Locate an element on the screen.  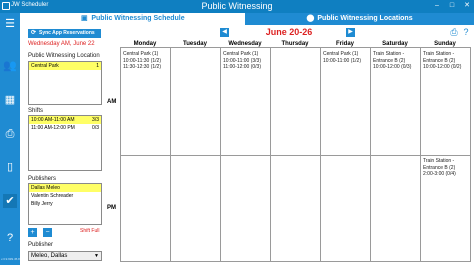
publisher-select-value: Meleo, Dallas is located at coordinates (49, 256).